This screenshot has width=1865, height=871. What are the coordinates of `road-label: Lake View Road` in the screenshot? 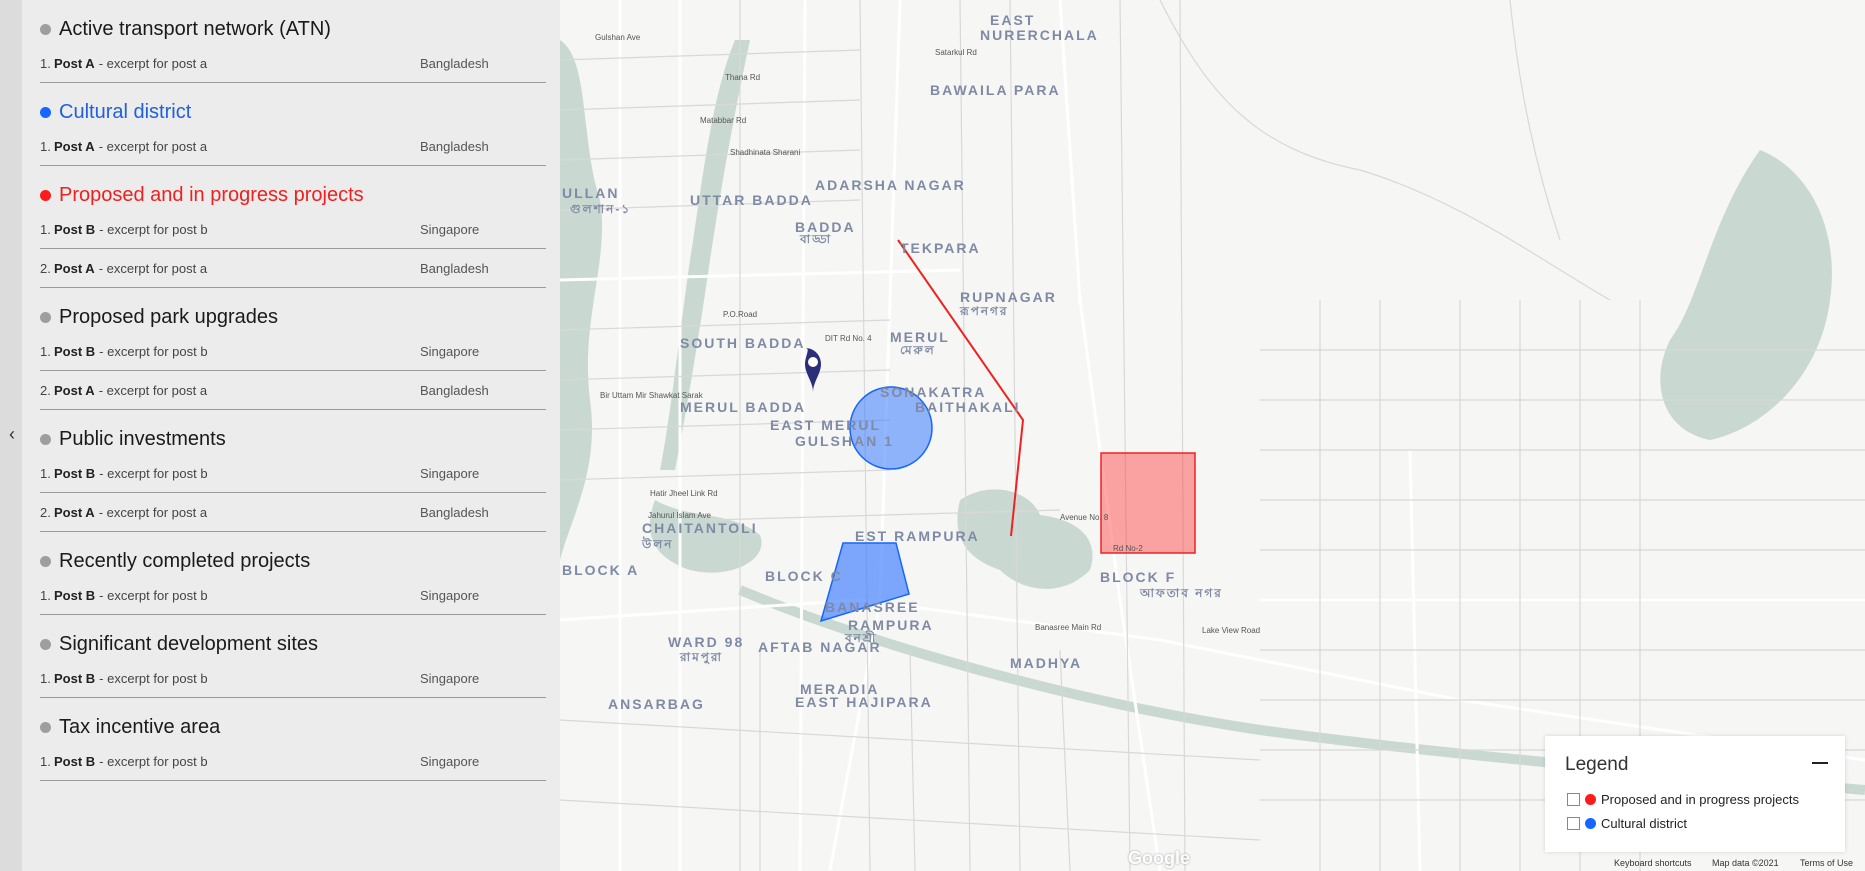 It's located at (1231, 630).